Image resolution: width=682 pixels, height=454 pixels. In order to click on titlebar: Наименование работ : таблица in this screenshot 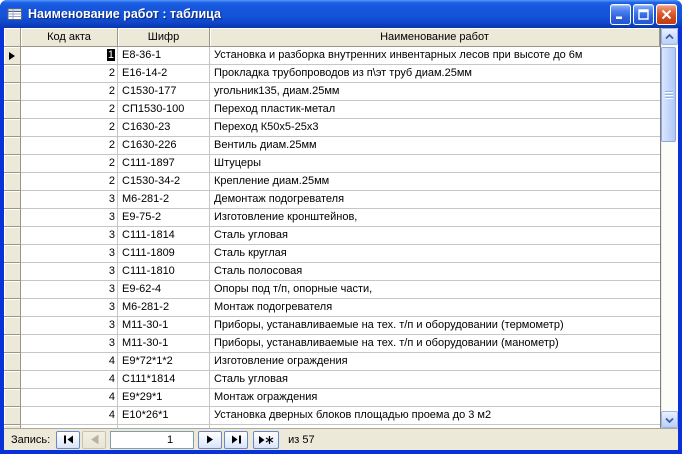, I will do `click(341, 14)`.